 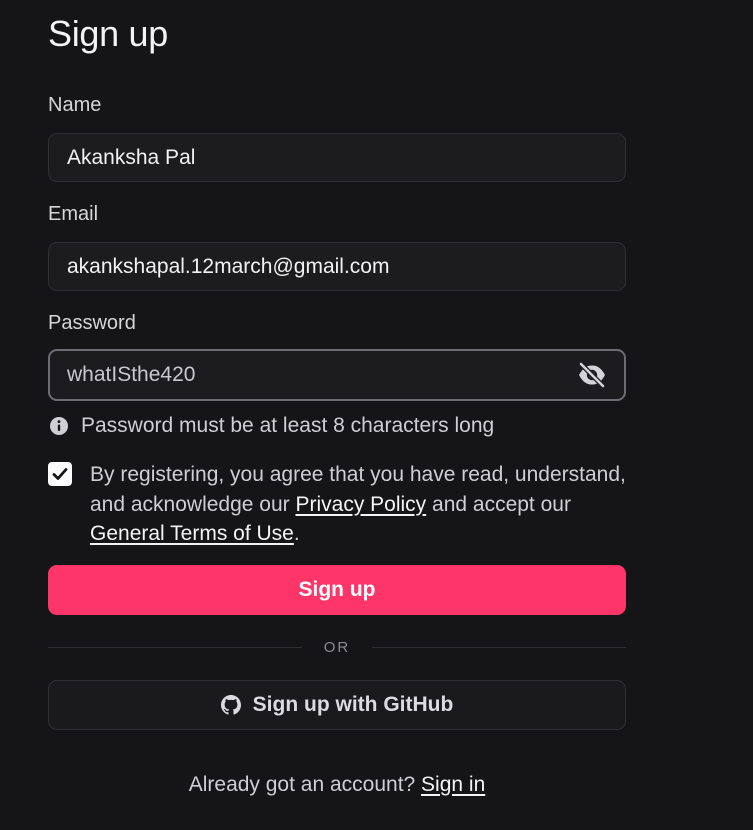 What do you see at coordinates (337, 590) in the screenshot?
I see `signup-button: Sign up` at bounding box center [337, 590].